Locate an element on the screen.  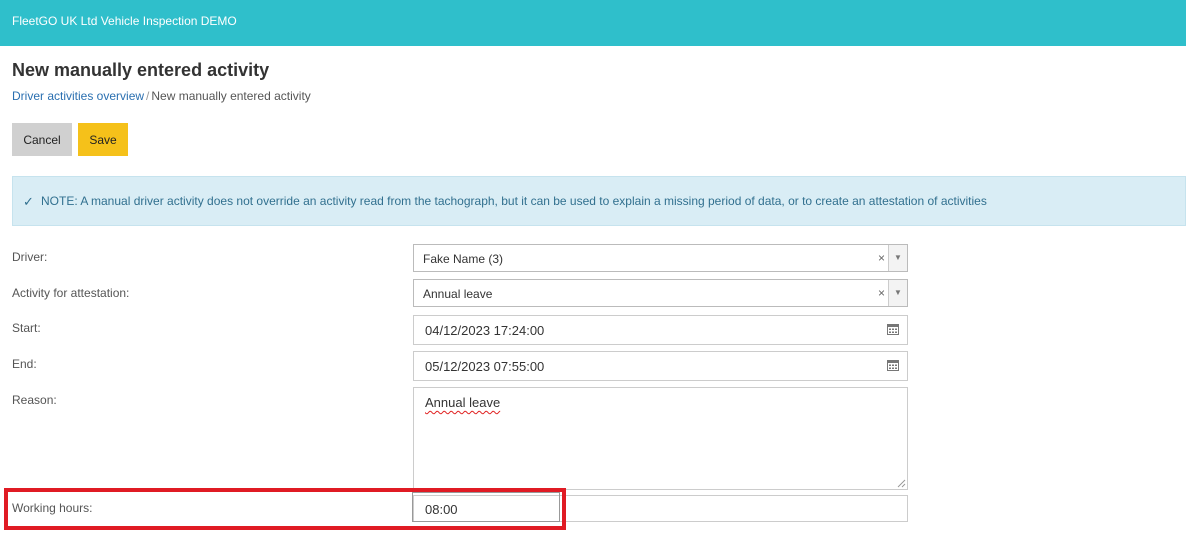
reason-textarea: Annual leave is located at coordinates (660, 438).